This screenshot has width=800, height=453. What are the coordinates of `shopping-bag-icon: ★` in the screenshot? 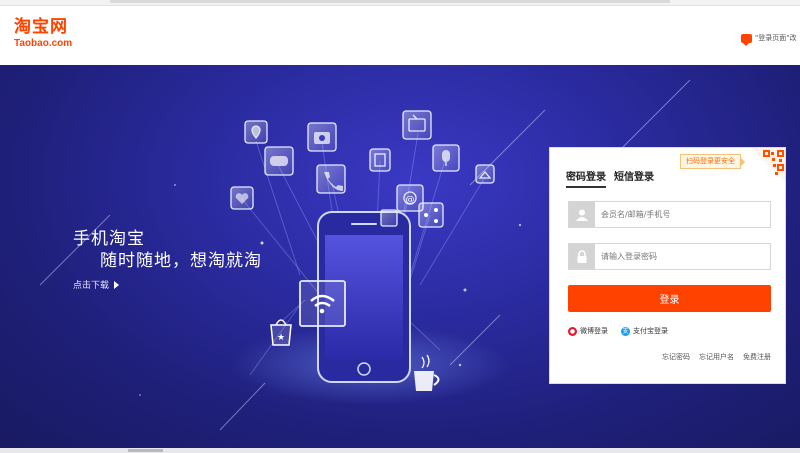 It's located at (281, 332).